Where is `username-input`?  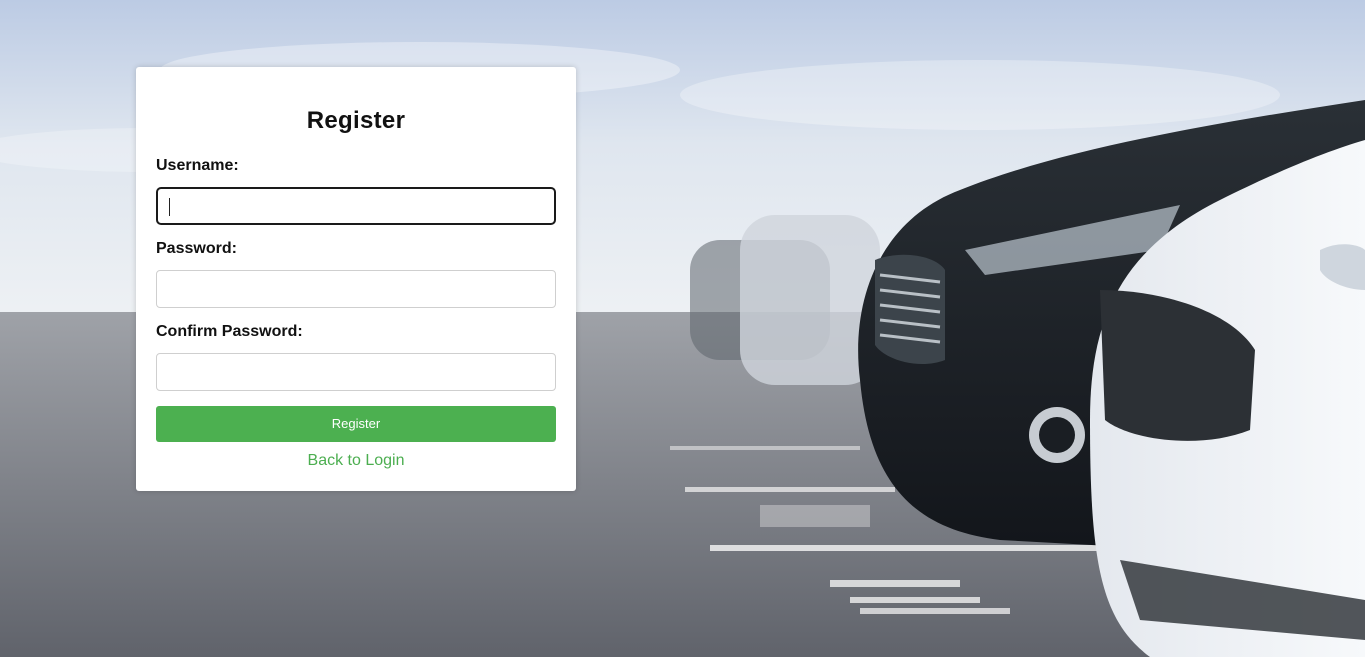 username-input is located at coordinates (356, 206).